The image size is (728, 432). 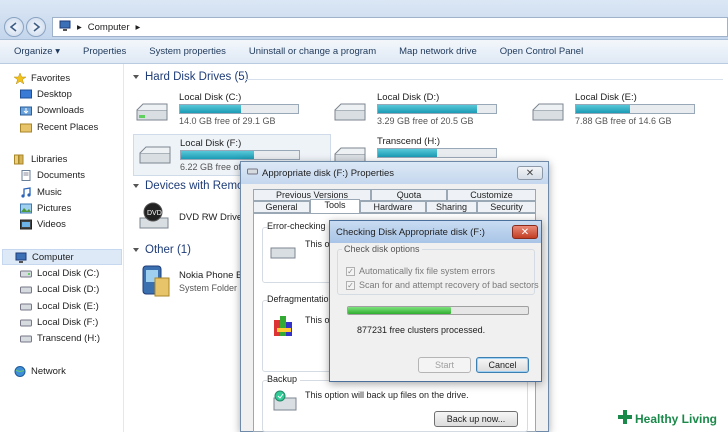 I want to click on pictures-icon, so click(x=26, y=208).